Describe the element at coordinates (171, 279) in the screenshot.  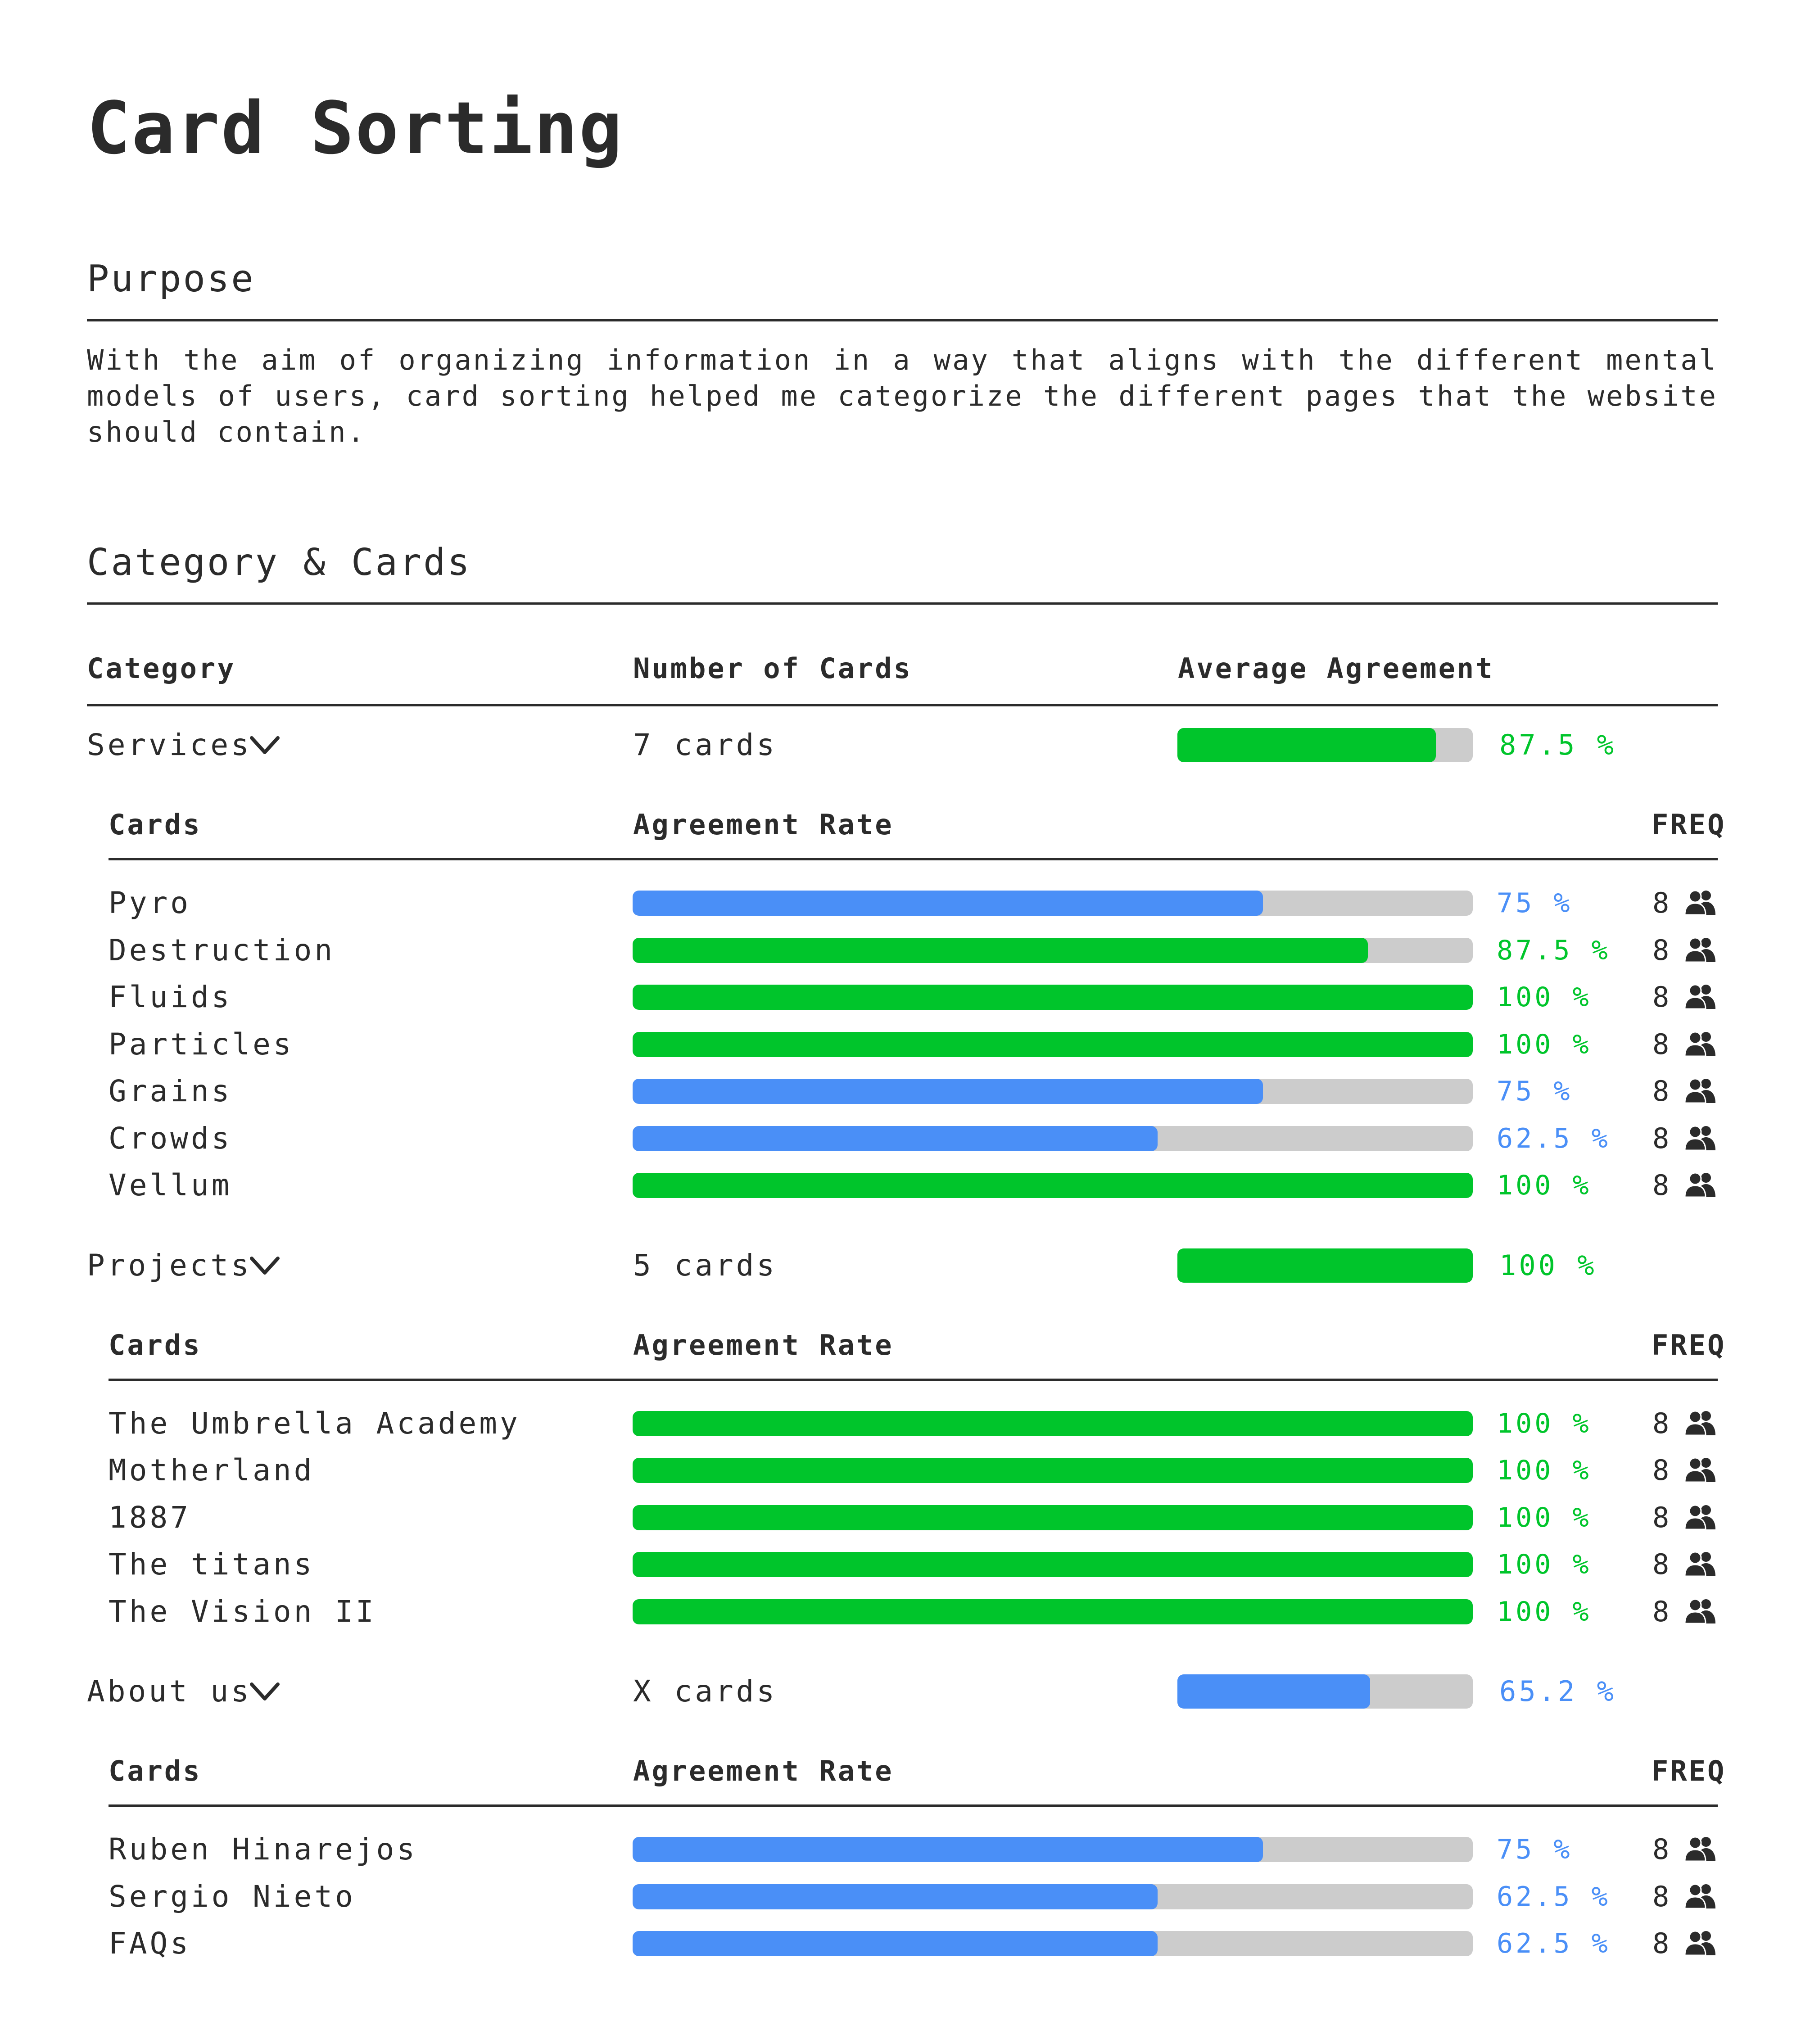
I see `purpose-heading: Purpose` at that location.